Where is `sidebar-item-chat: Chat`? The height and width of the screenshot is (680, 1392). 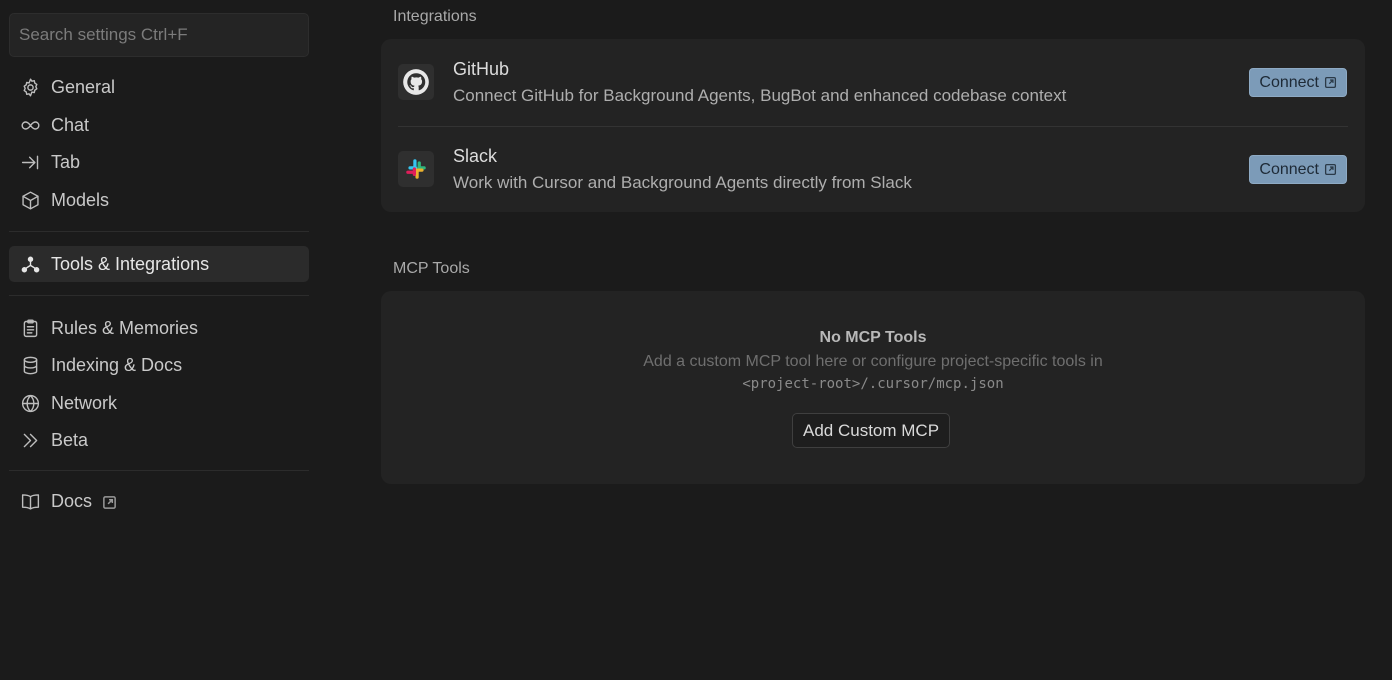
sidebar-item-chat: Chat is located at coordinates (159, 125).